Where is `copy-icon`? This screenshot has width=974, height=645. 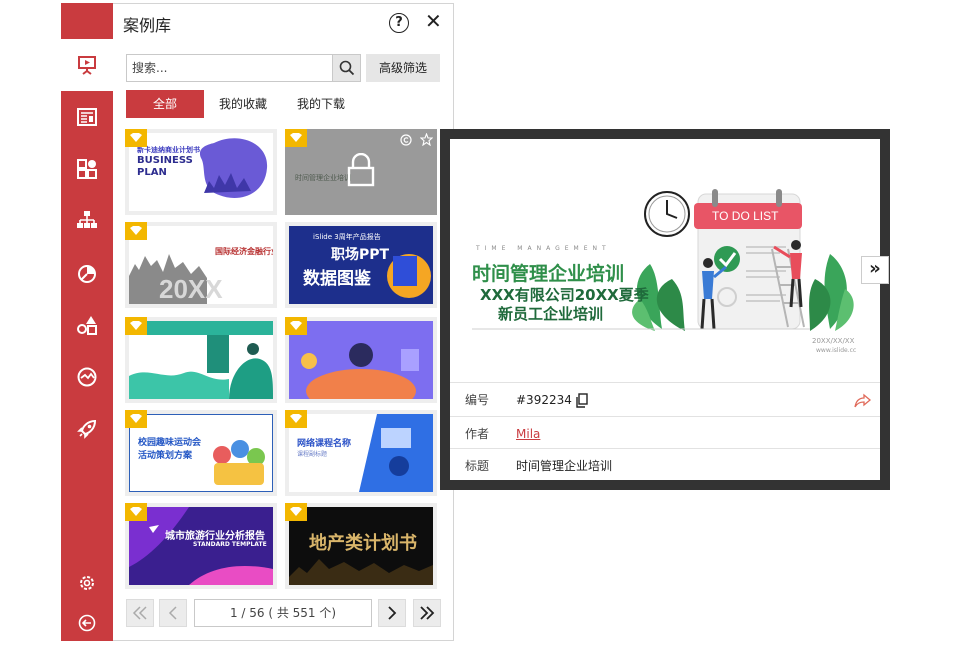
copy-icon is located at coordinates (582, 401).